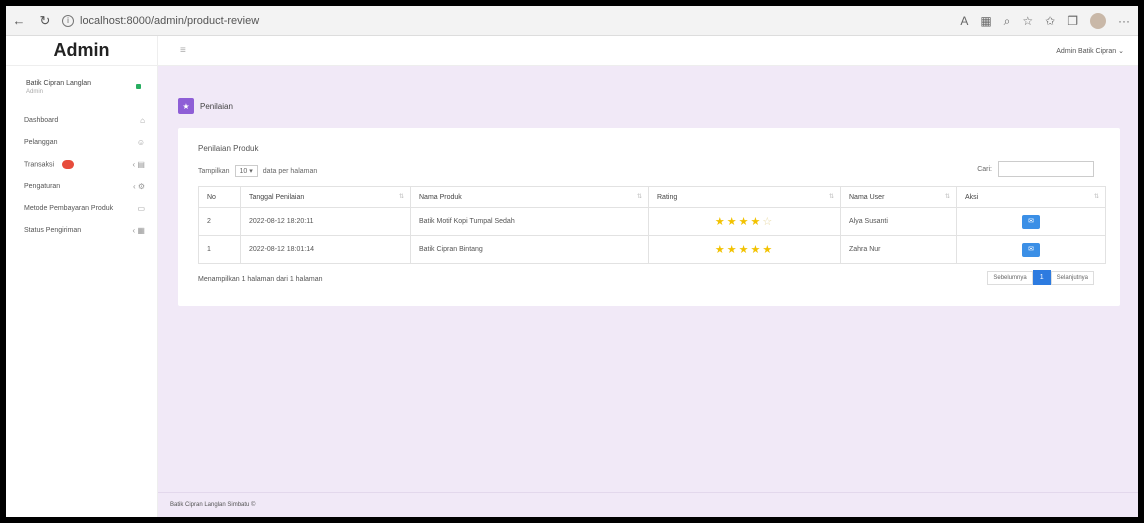 The width and height of the screenshot is (1144, 523). I want to click on sidebar-item-label: Pengaturan, so click(42, 186).